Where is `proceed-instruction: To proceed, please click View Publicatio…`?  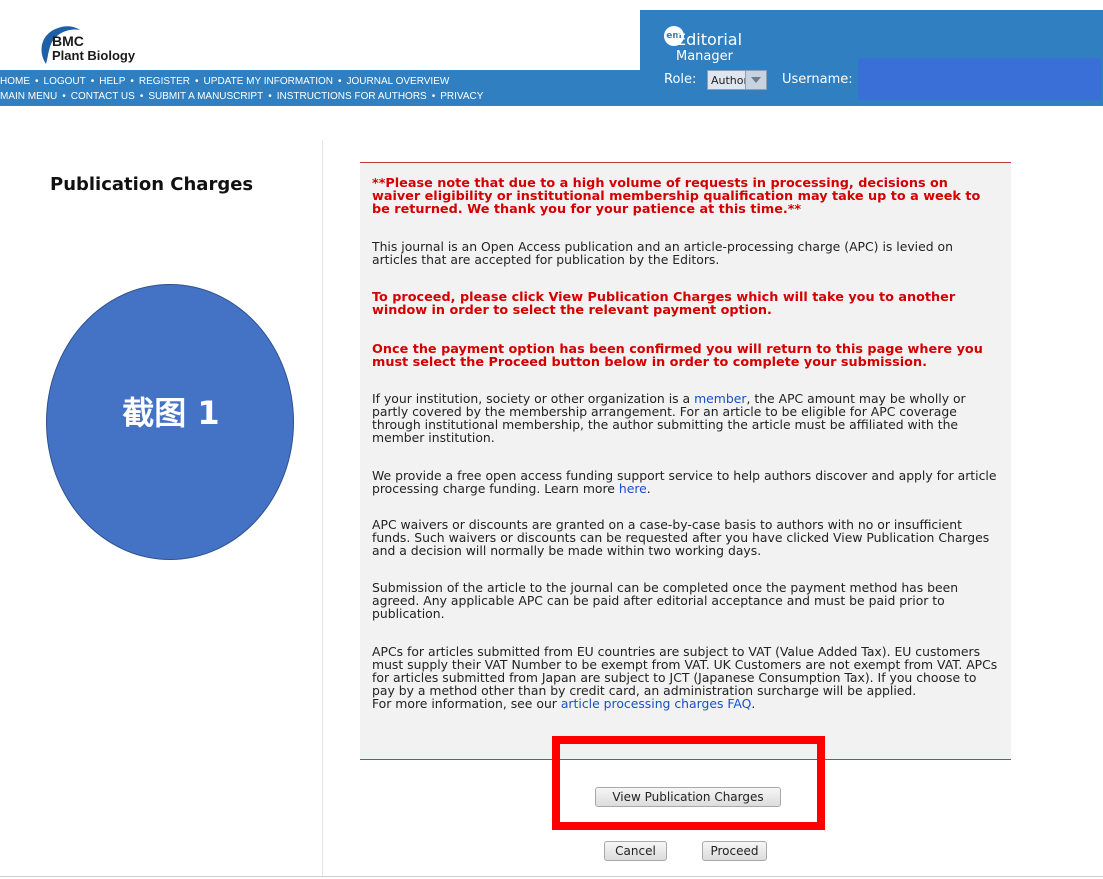
proceed-instruction: To proceed, please click View Publicatio… is located at coordinates (664, 304).